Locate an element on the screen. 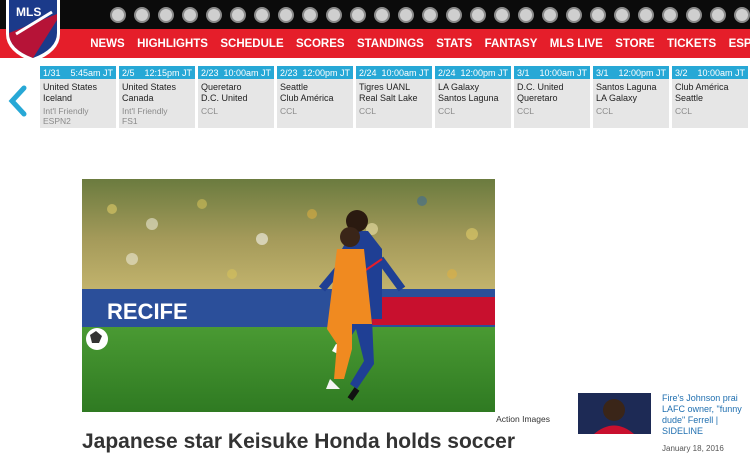  match-header: 1/31 5:45am JT is located at coordinates (78, 72).